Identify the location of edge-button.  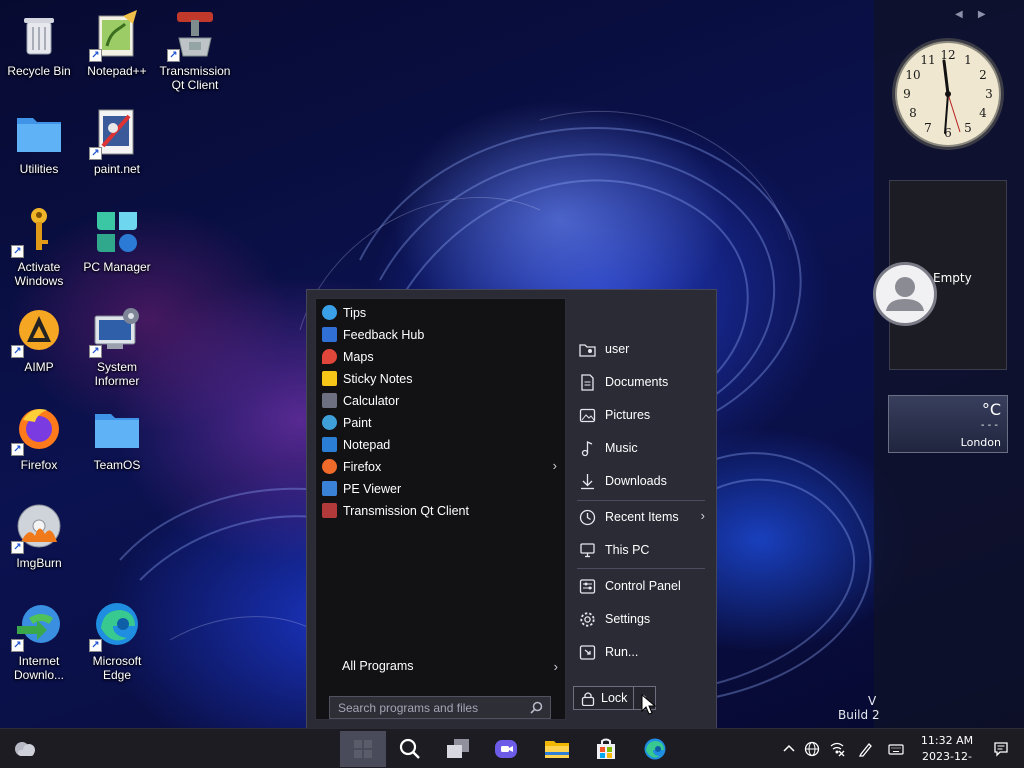
(655, 749).